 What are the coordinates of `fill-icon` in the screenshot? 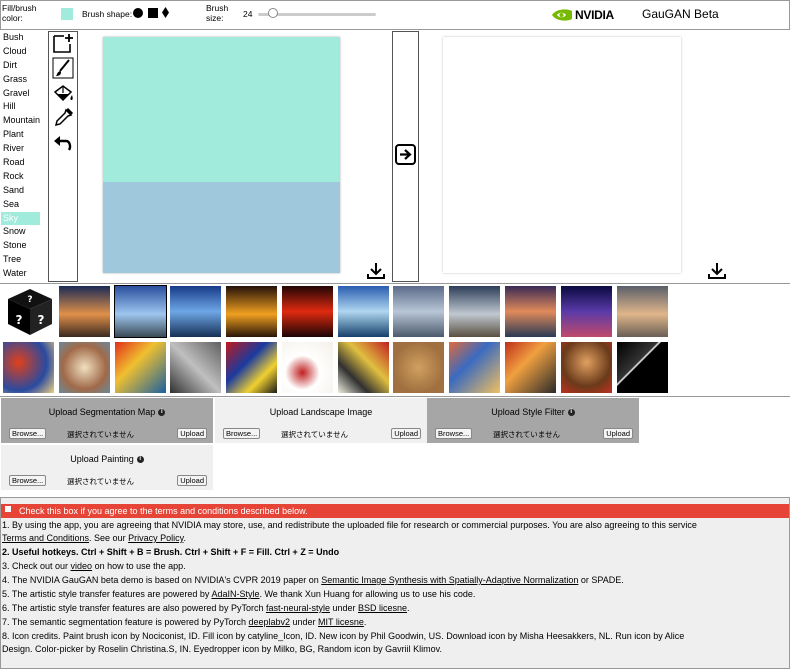 It's located at (63, 94).